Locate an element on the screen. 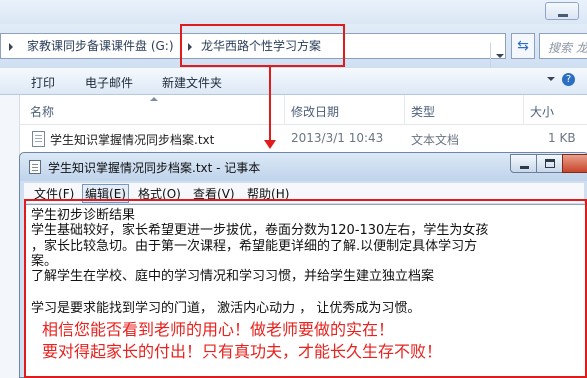  new-folder-button: 新建文件夹 is located at coordinates (192, 82).